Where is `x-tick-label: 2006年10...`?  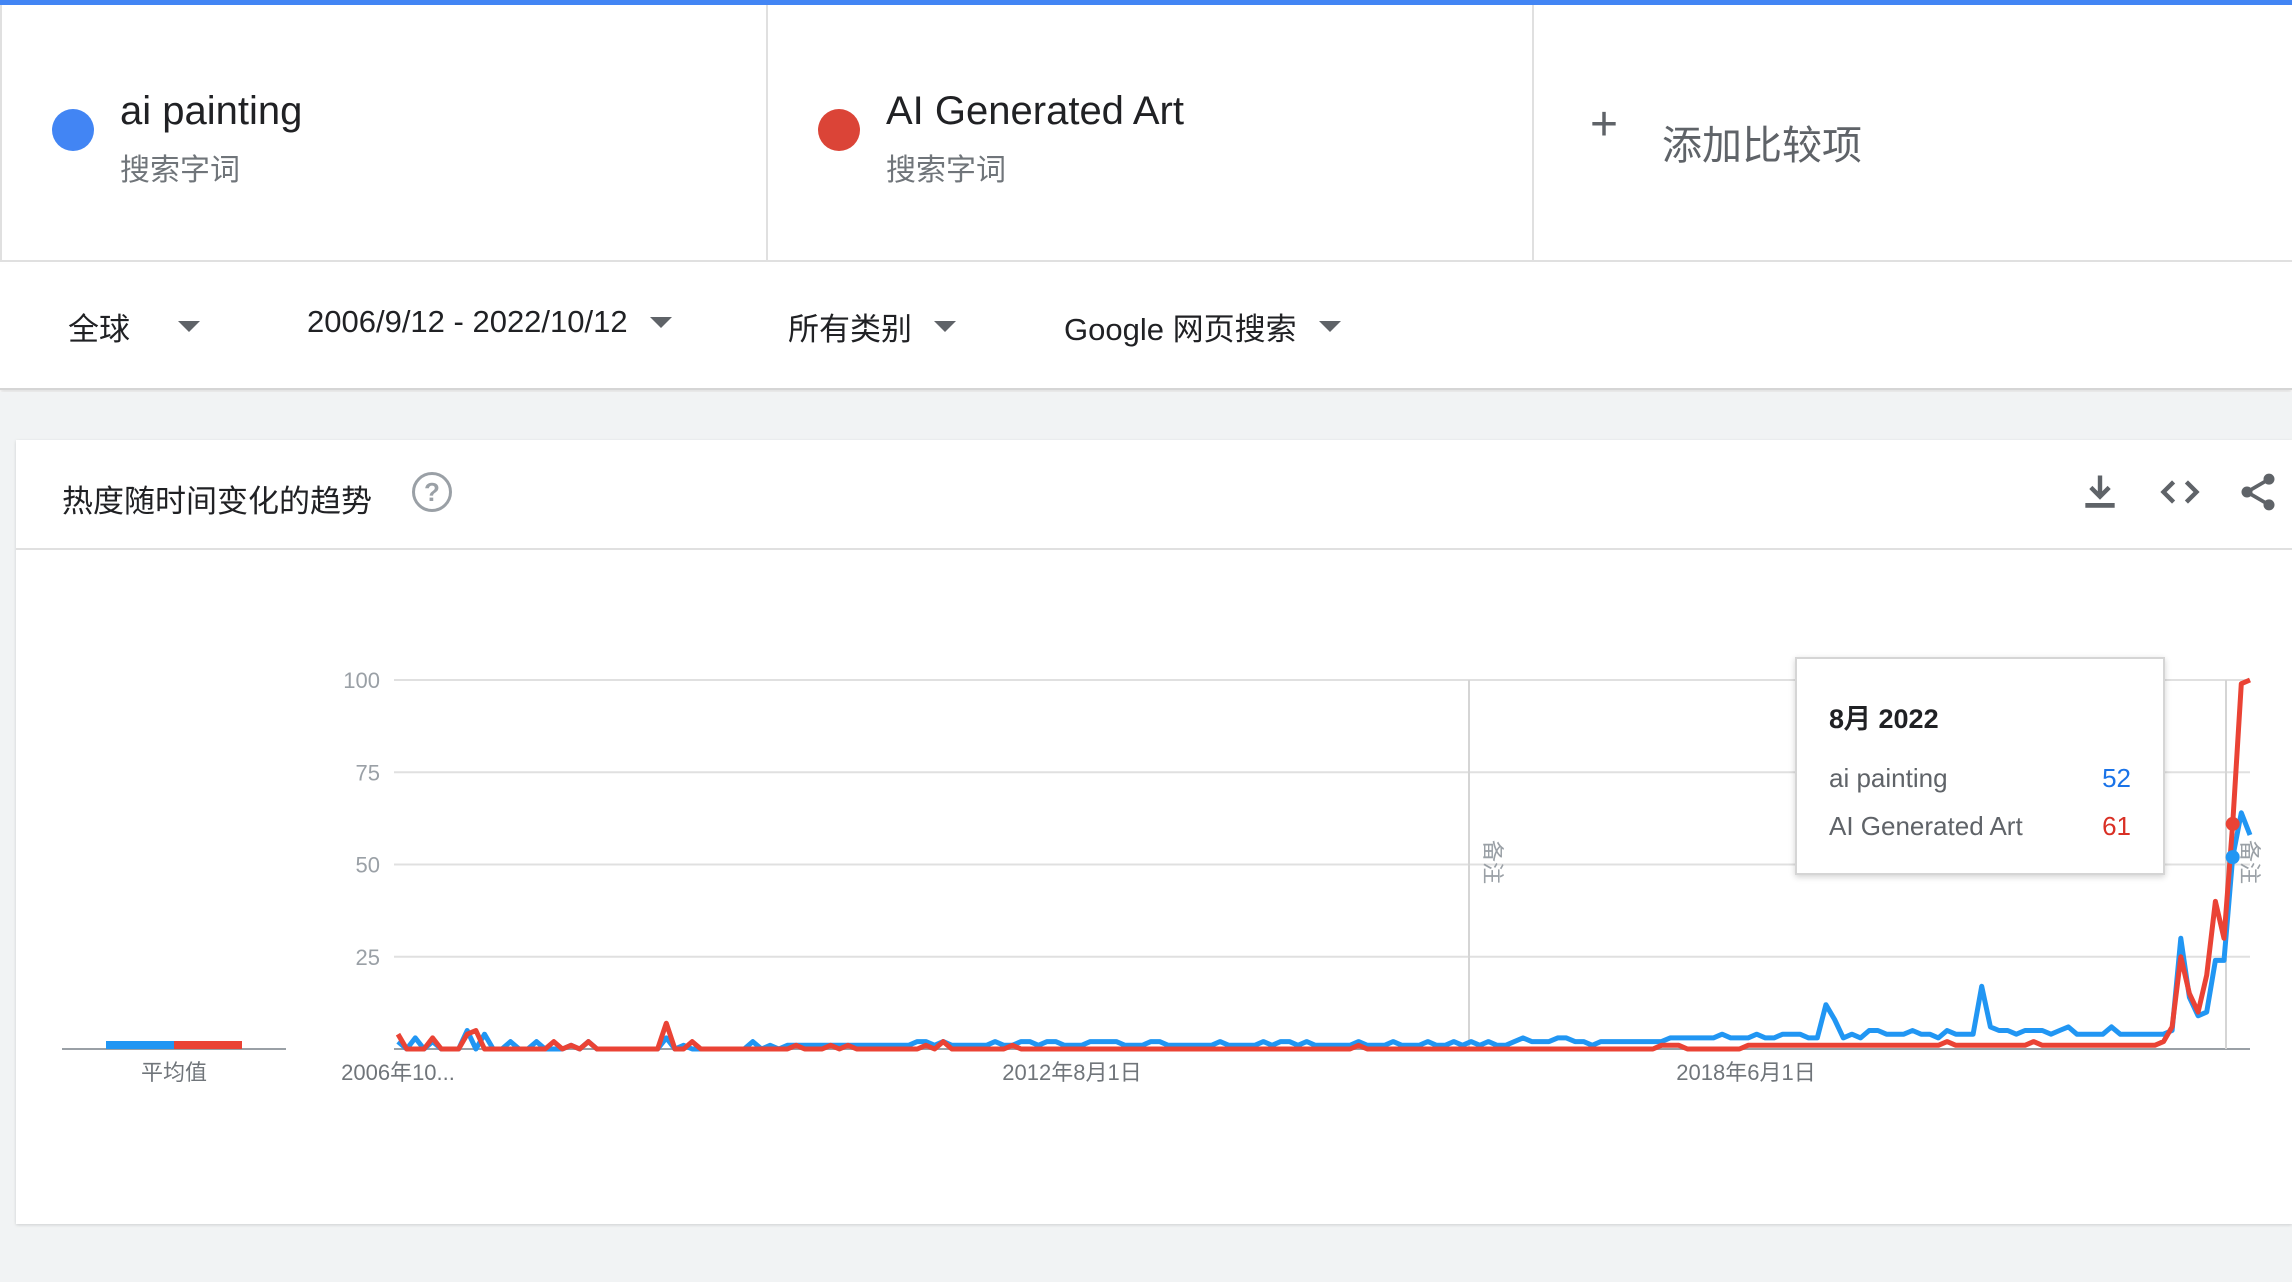
x-tick-label: 2006年10... is located at coordinates (398, 1072).